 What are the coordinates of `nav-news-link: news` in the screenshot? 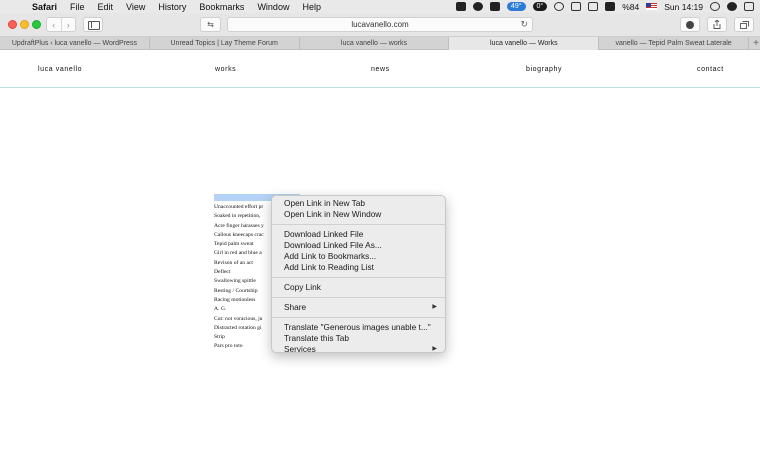 It's located at (380, 69).